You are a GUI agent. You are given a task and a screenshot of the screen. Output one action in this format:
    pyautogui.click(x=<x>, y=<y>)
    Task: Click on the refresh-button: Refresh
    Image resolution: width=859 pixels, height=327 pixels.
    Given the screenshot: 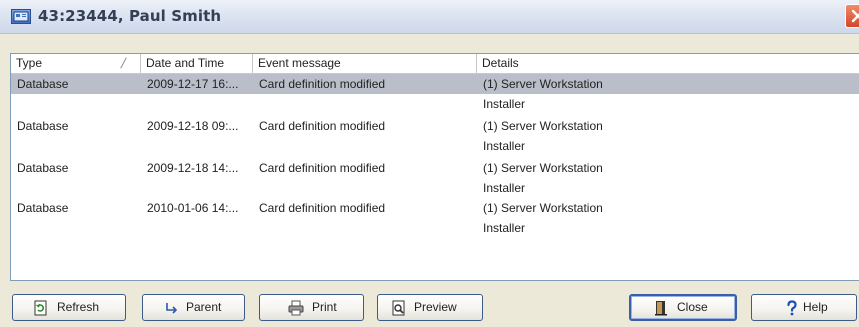 What is the action you would take?
    pyautogui.click(x=69, y=307)
    